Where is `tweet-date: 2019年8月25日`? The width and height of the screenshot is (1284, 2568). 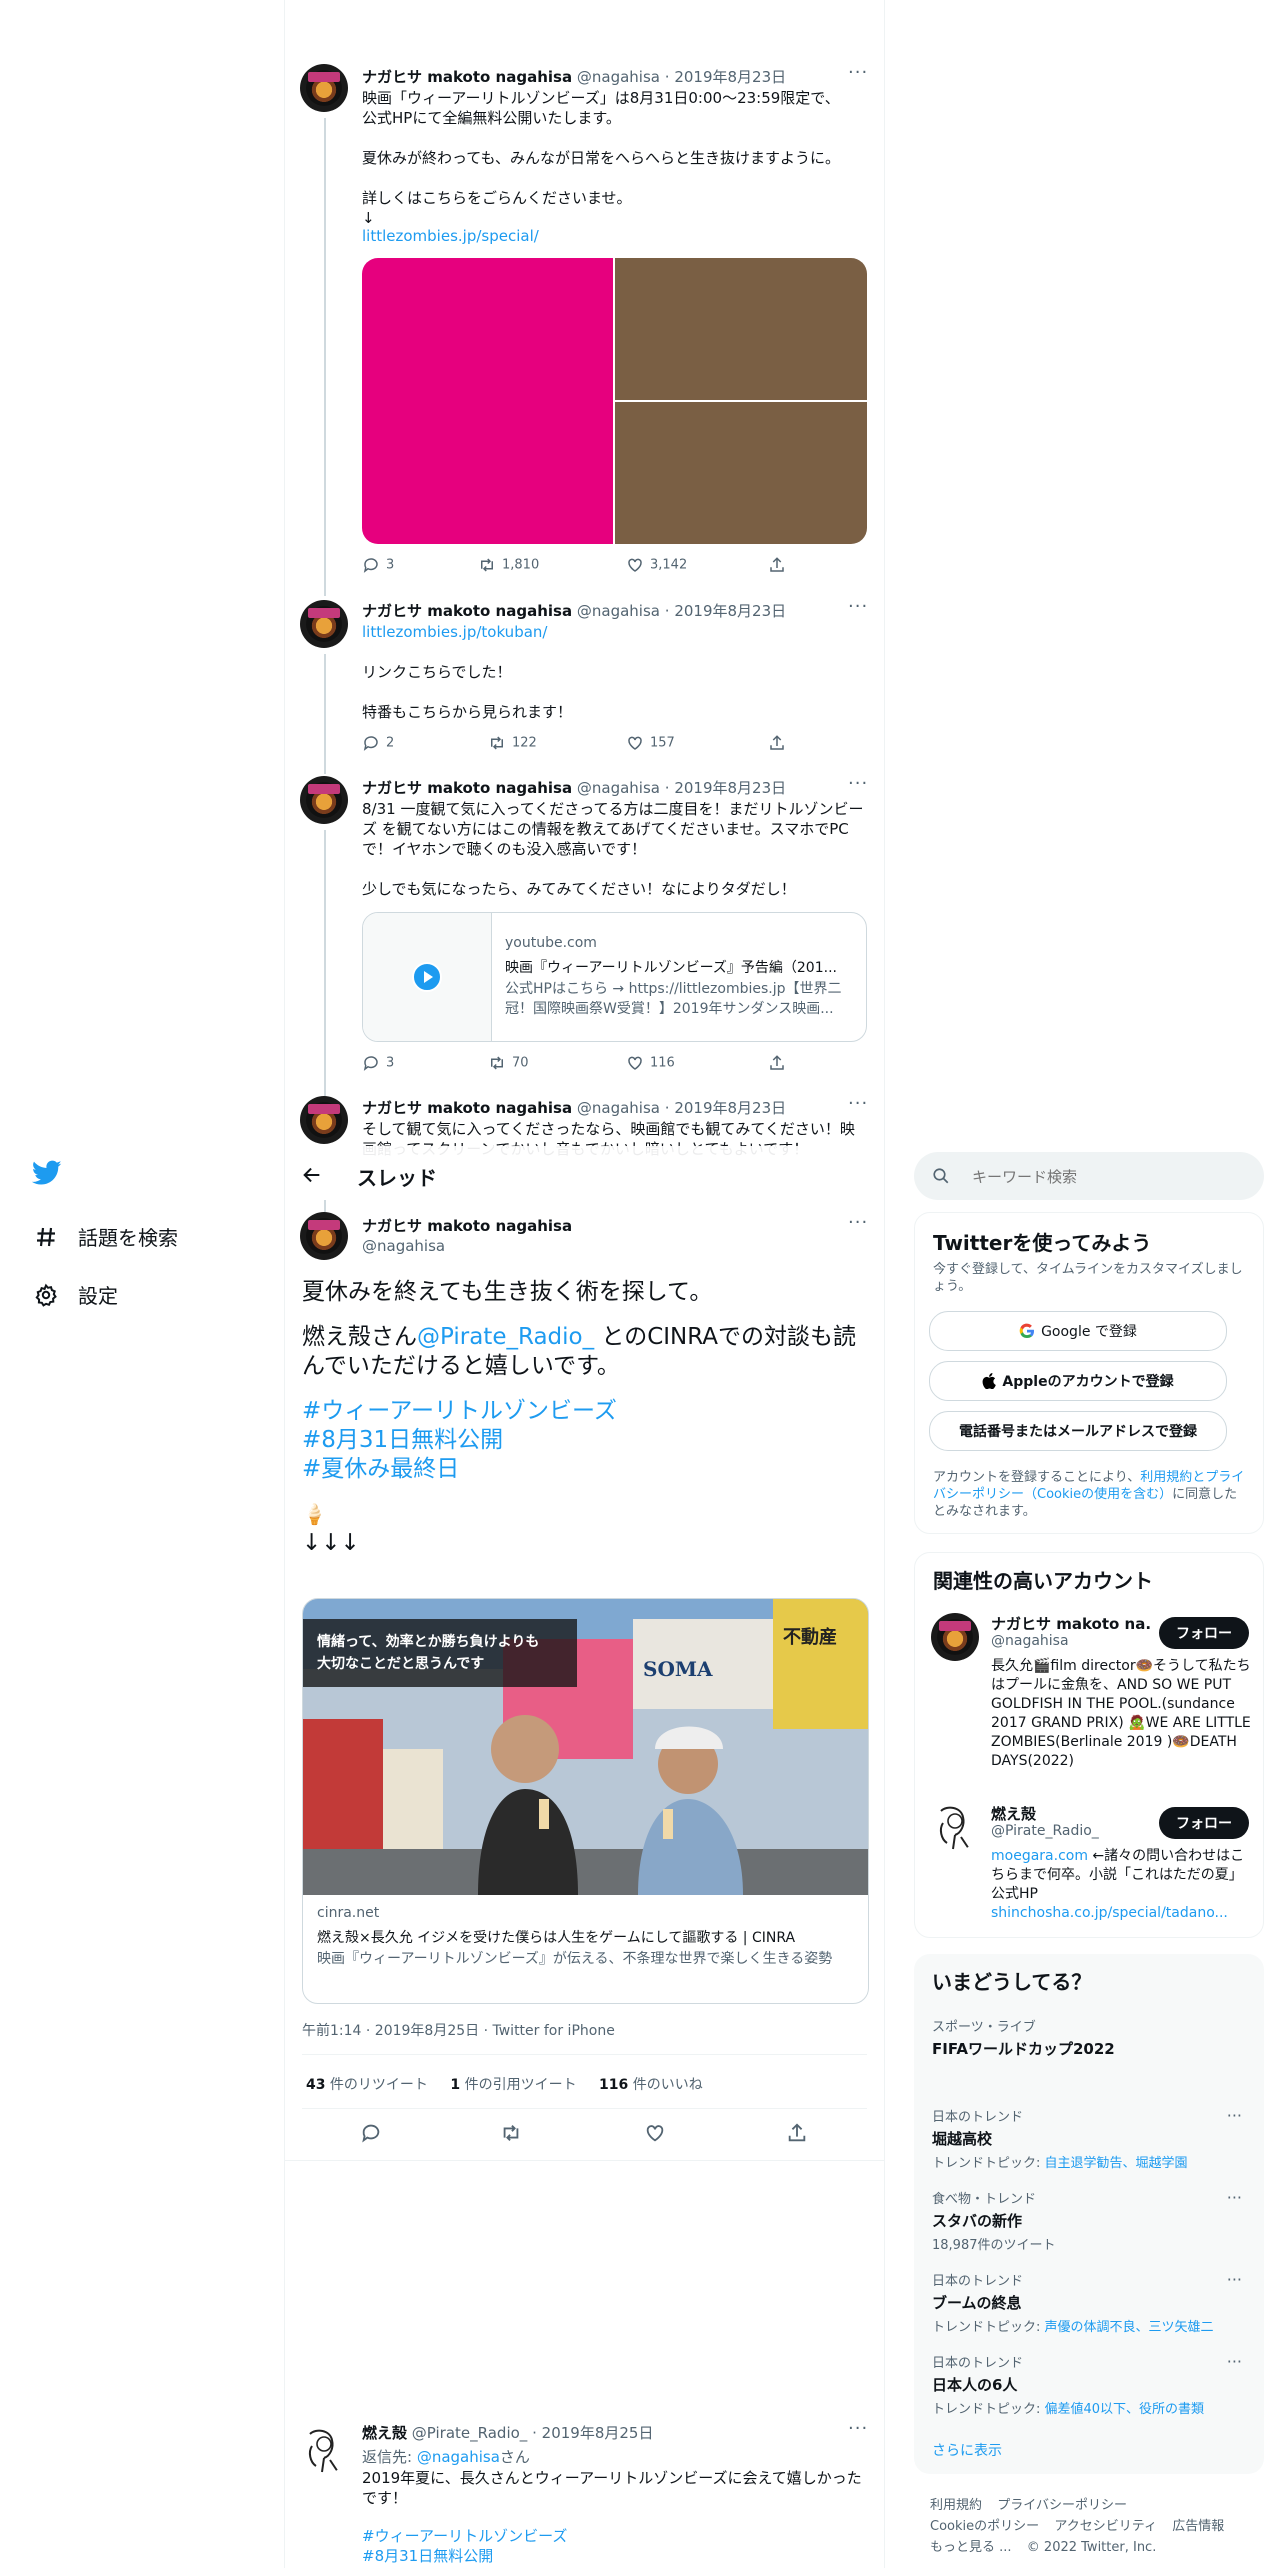 tweet-date: 2019年8月25日 is located at coordinates (598, 2433).